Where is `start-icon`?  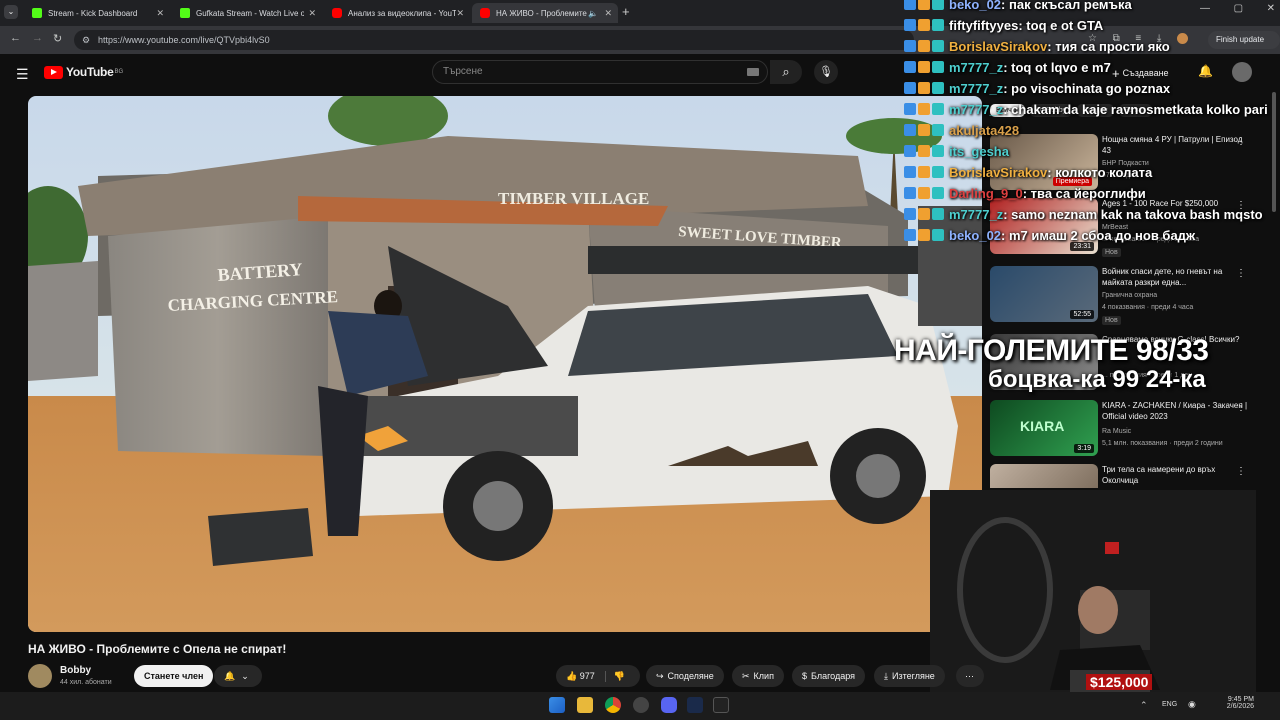 start-icon is located at coordinates (557, 705).